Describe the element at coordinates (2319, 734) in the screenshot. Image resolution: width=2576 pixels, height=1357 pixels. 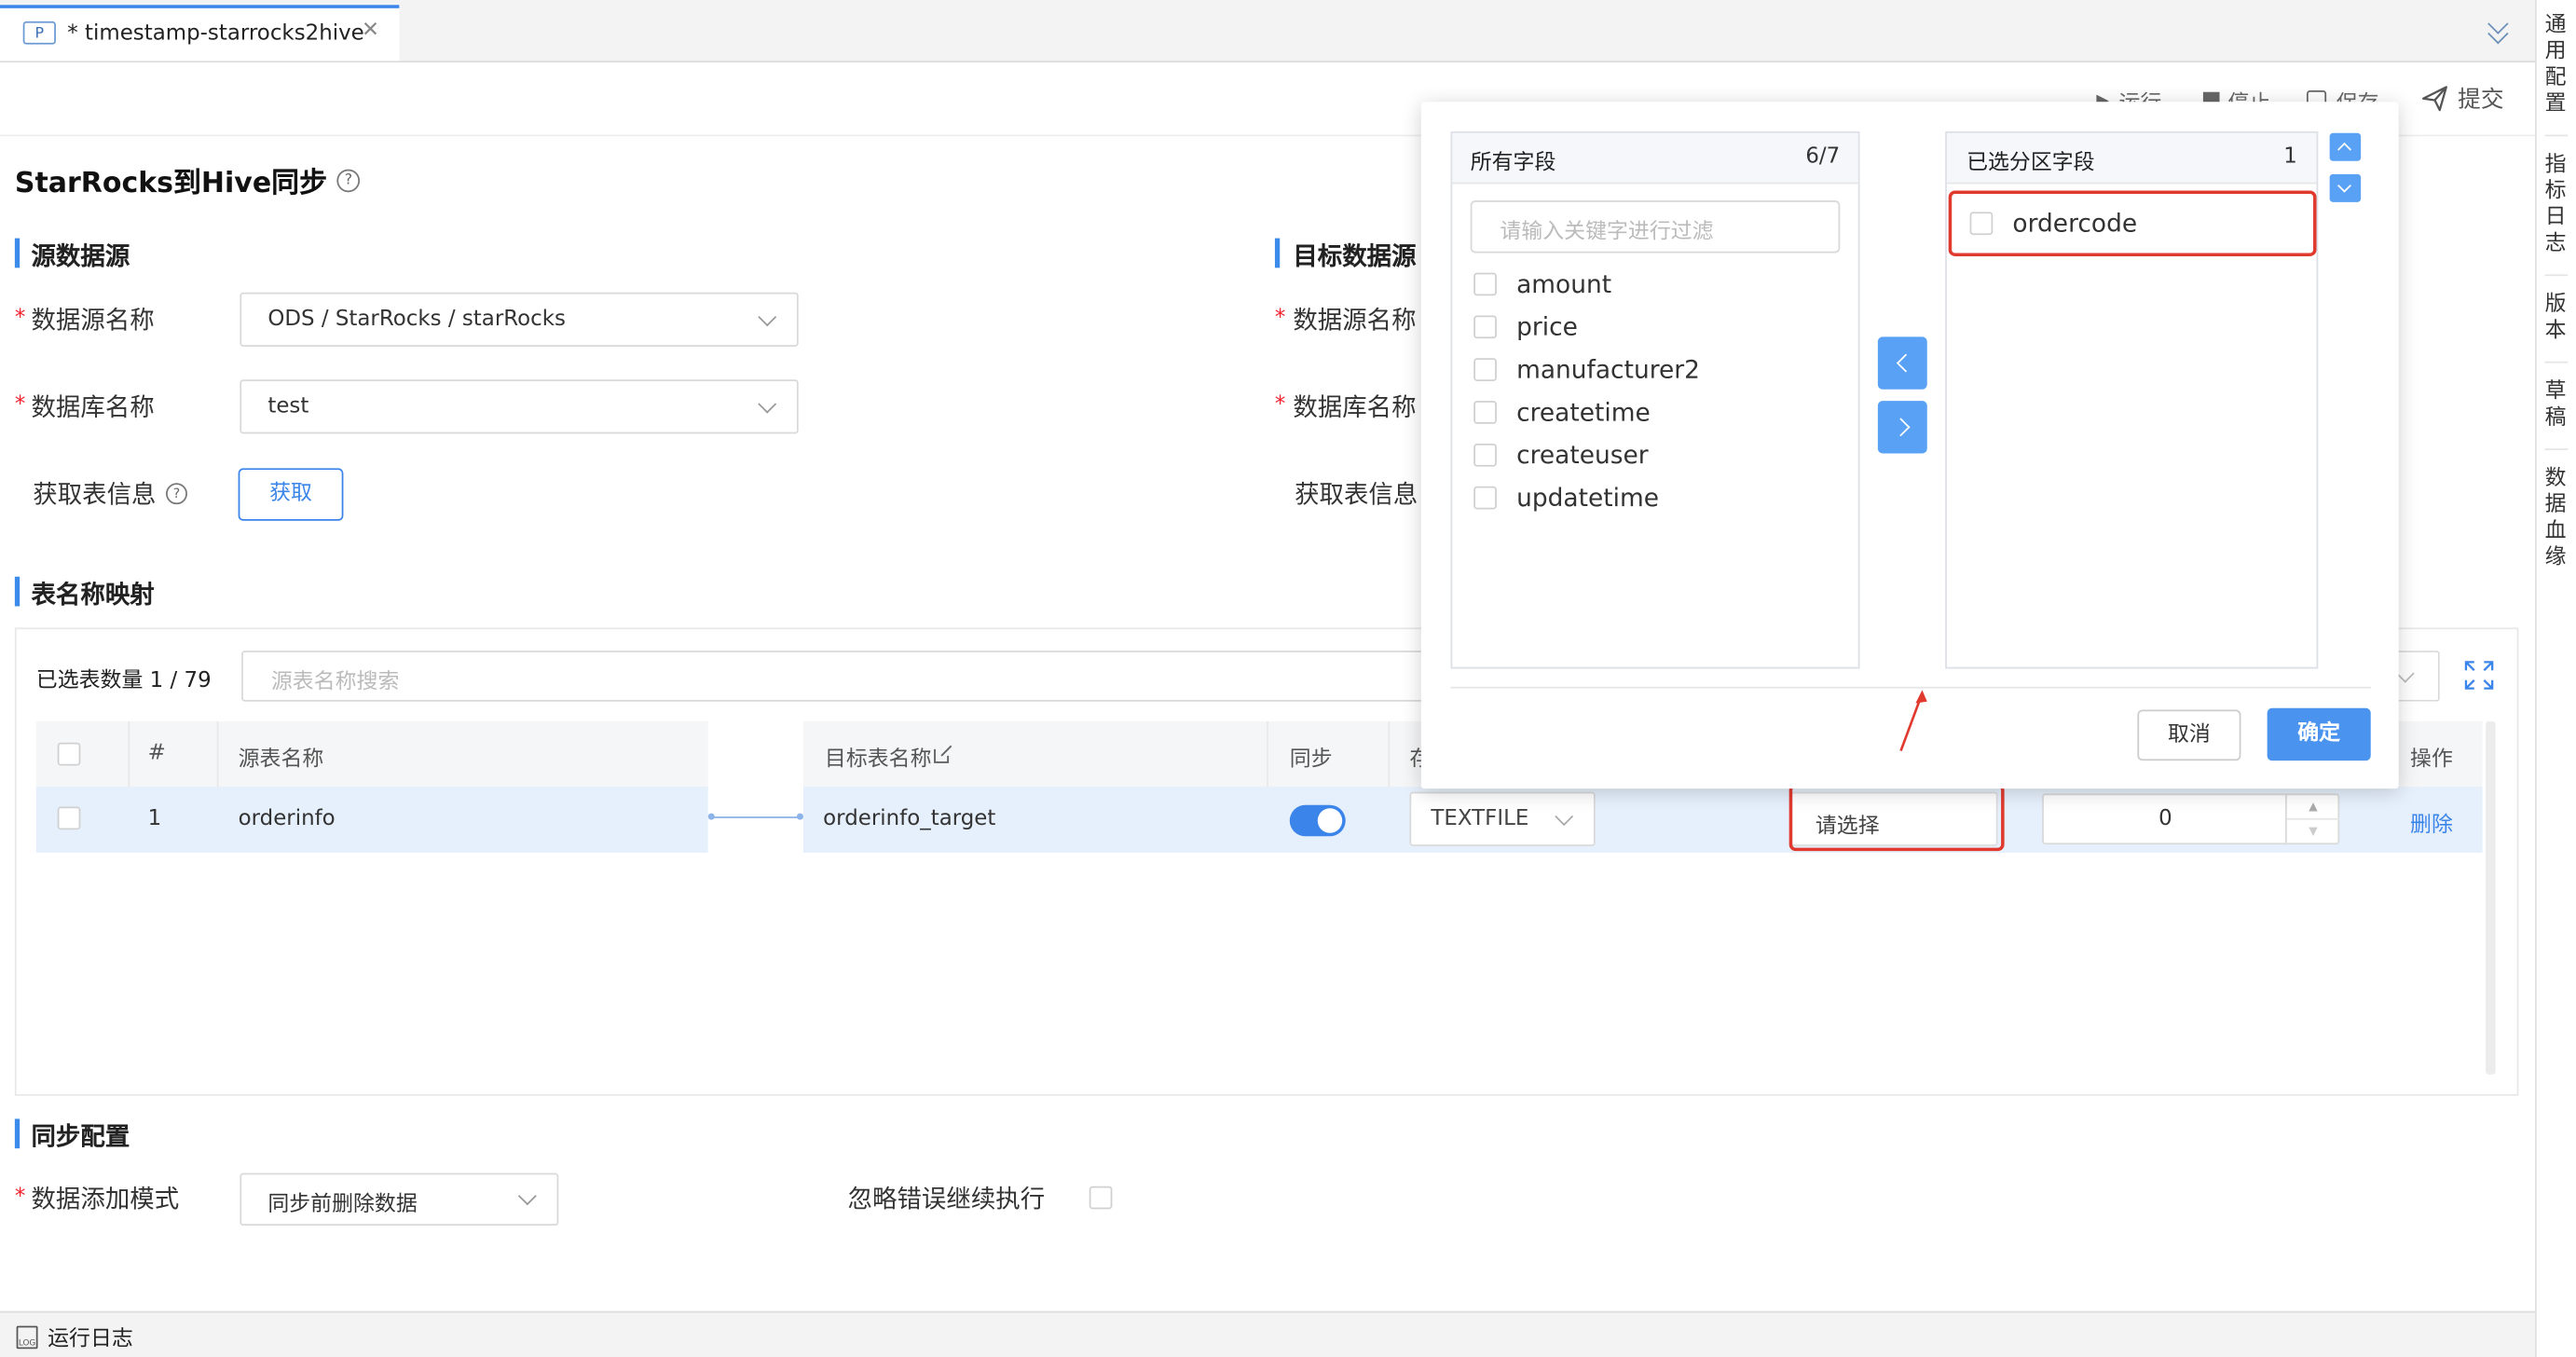
I see `confirm-button: 确定` at that location.